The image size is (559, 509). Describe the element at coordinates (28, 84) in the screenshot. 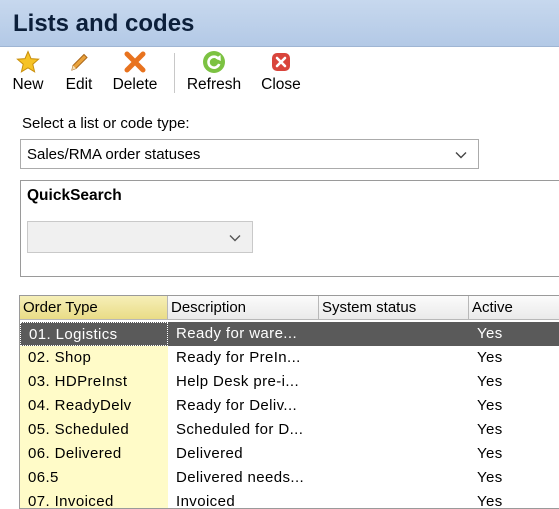

I see `new-label: New` at that location.